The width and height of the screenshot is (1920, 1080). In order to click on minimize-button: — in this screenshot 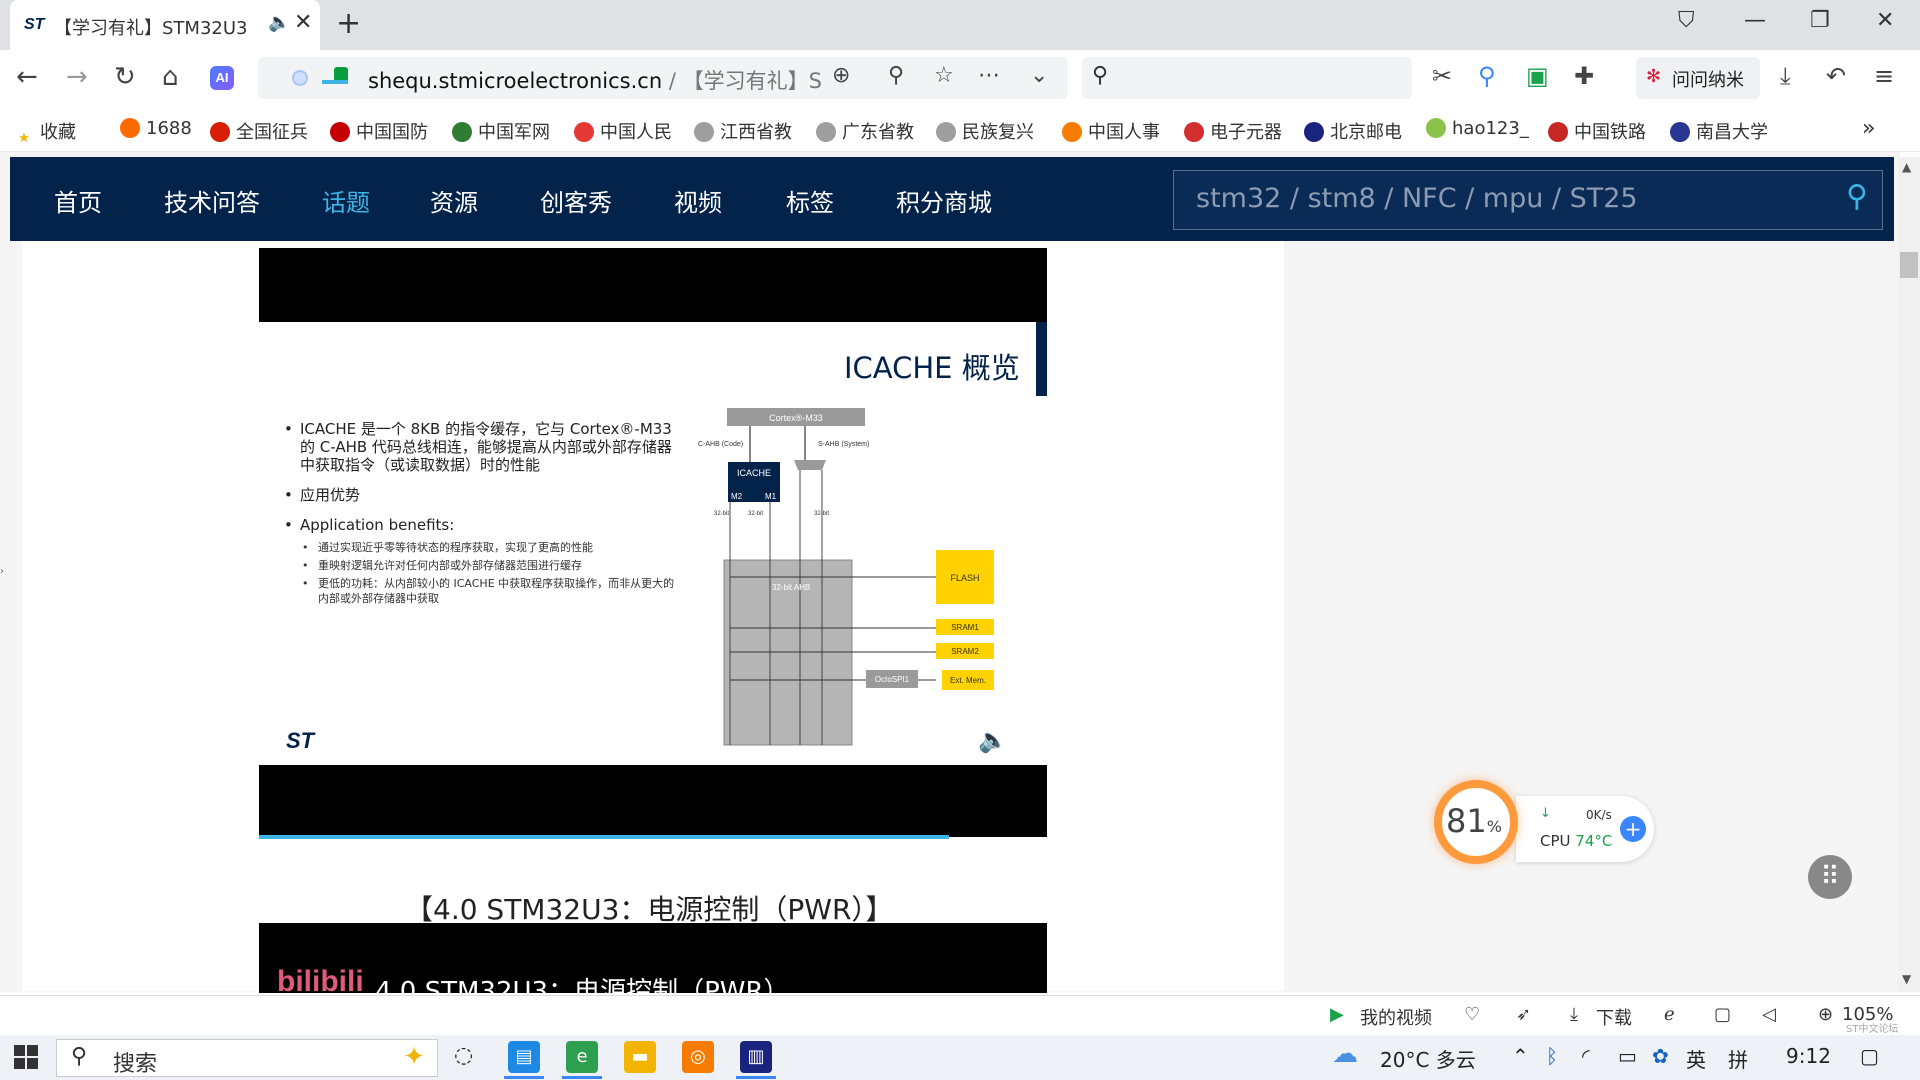, I will do `click(1755, 20)`.